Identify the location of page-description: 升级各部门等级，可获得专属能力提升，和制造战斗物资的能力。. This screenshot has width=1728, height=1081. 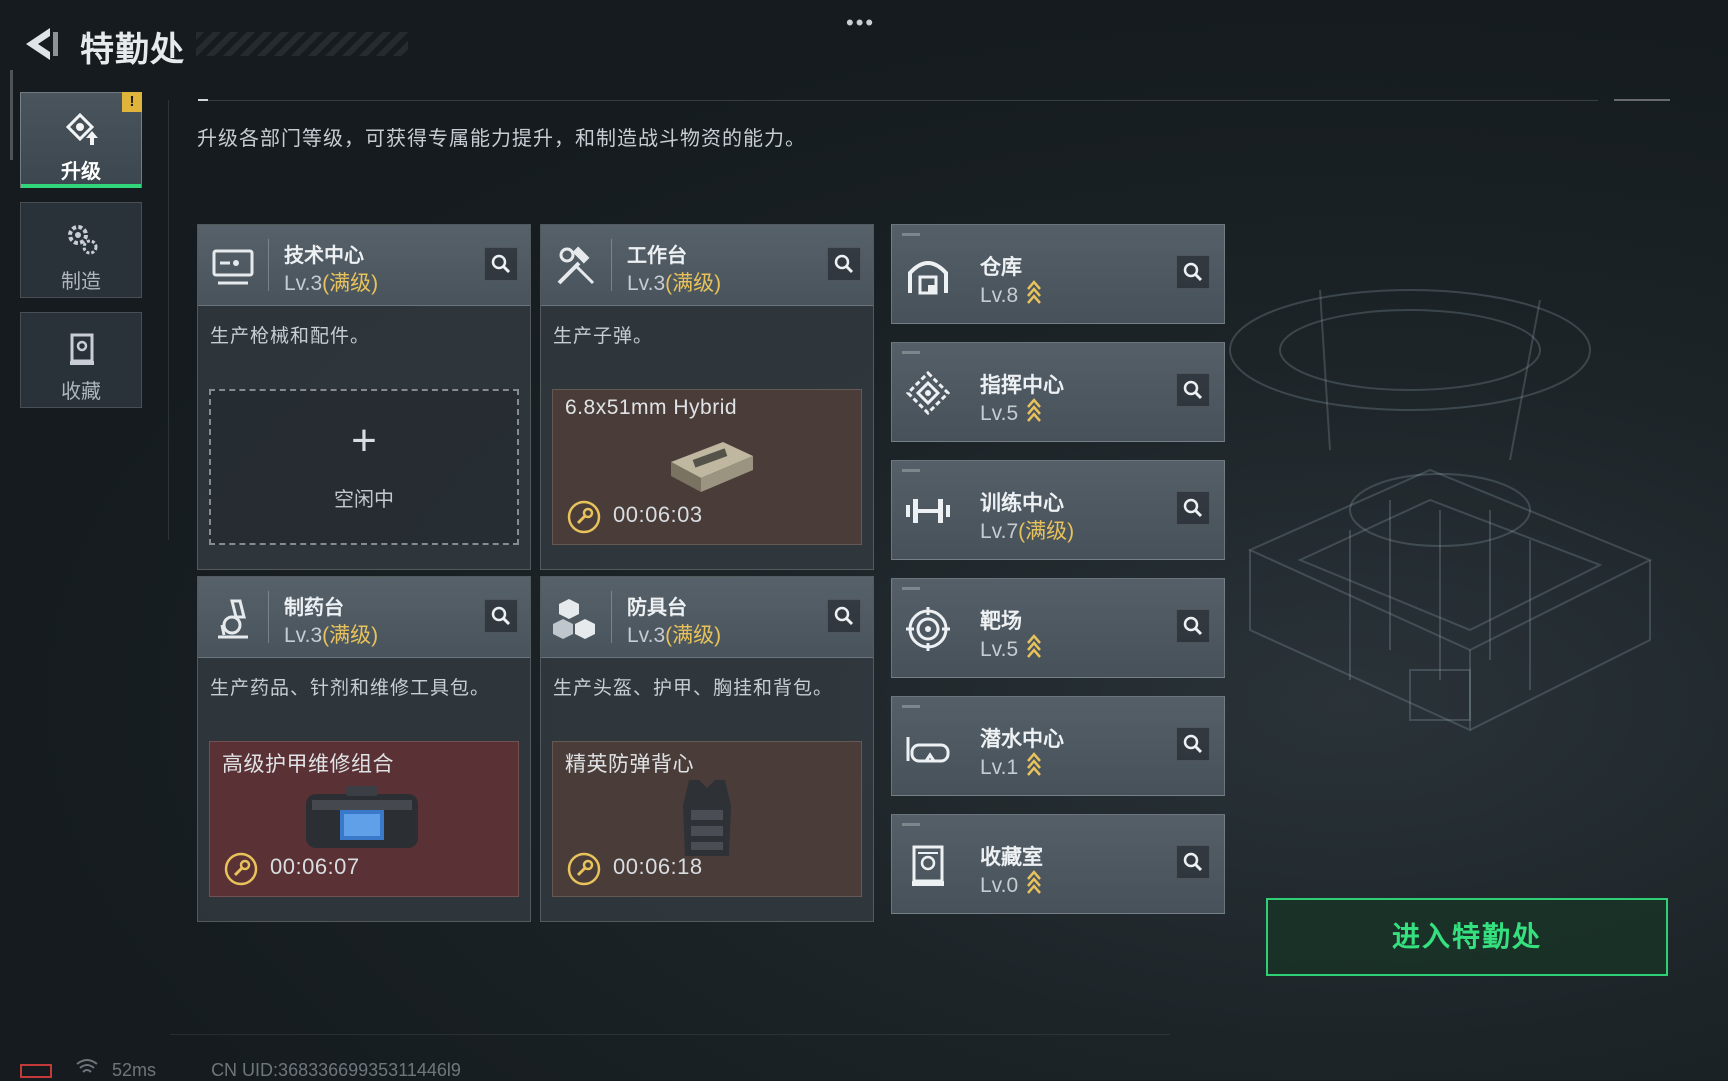
(501, 139).